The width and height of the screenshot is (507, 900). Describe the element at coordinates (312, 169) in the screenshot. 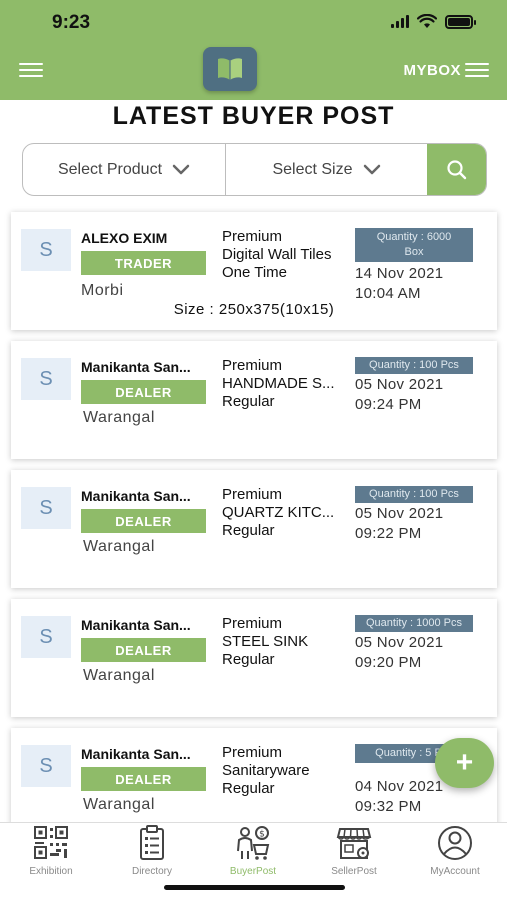

I see `size-select-label: Select Size` at that location.